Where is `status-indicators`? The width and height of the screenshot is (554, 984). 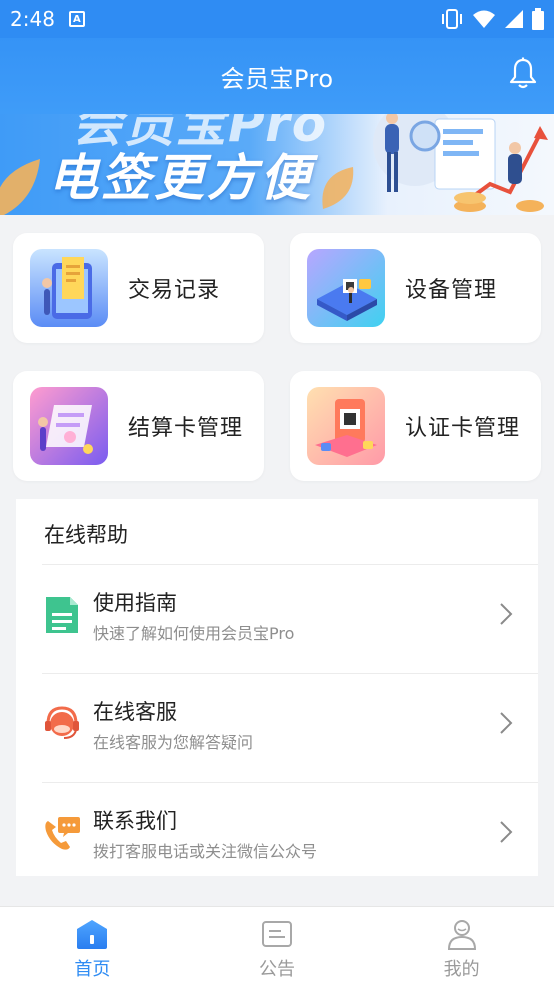 status-indicators is located at coordinates (492, 19).